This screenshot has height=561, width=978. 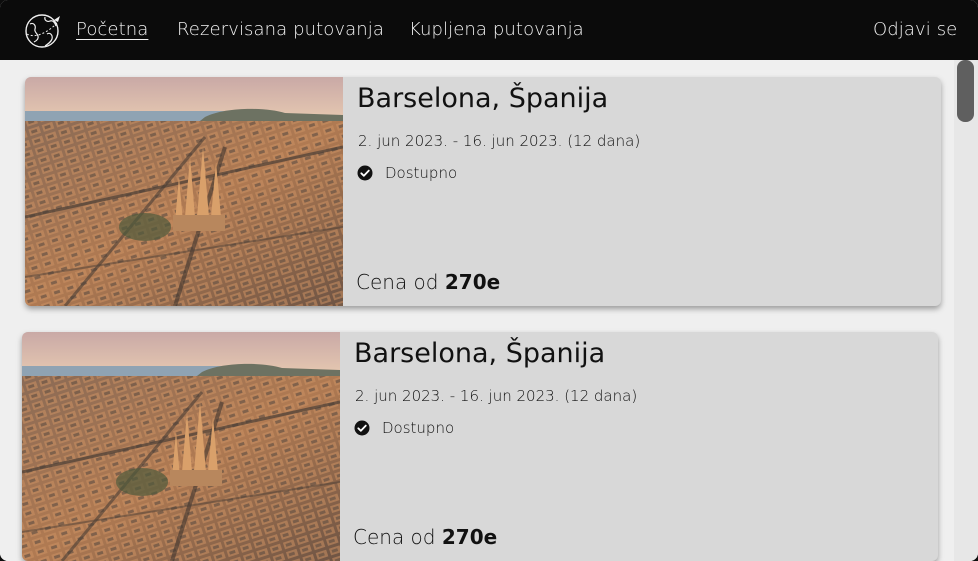 I want to click on scrollbar-thumb, so click(x=965, y=91).